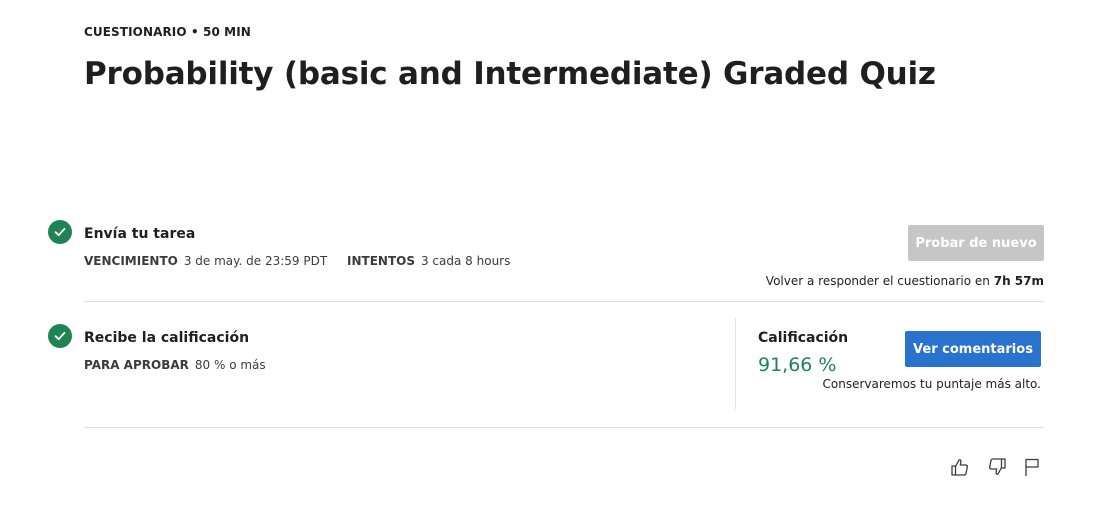 The image size is (1097, 518). Describe the element at coordinates (167, 32) in the screenshot. I see `quiz-eyebrow: CUESTIONARIO • 50 MIN` at that location.